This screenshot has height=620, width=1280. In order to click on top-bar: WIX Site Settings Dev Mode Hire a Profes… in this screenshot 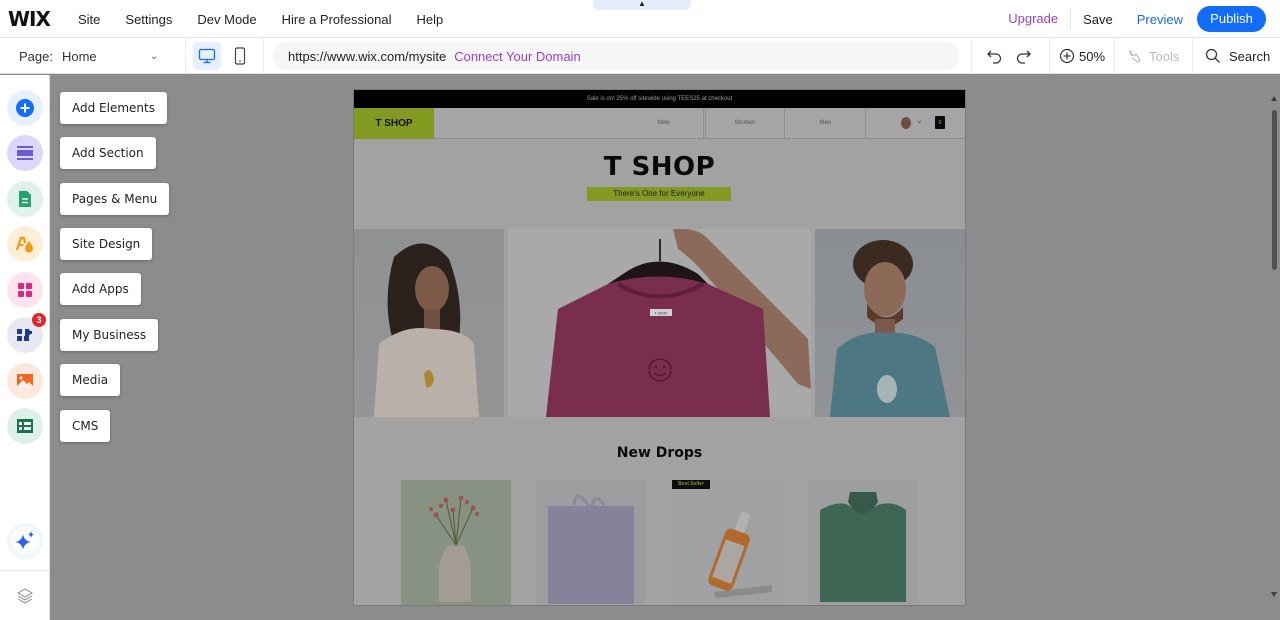, I will do `click(640, 19)`.